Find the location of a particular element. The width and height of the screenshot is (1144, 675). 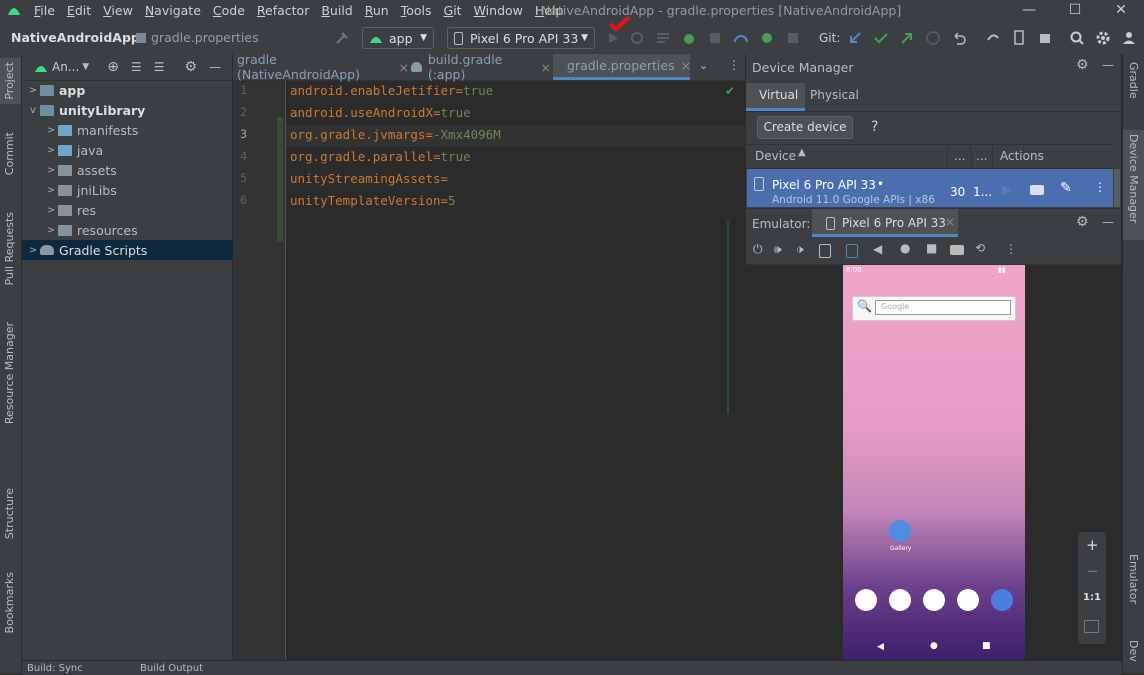

profiler-icon is located at coordinates (741, 38).